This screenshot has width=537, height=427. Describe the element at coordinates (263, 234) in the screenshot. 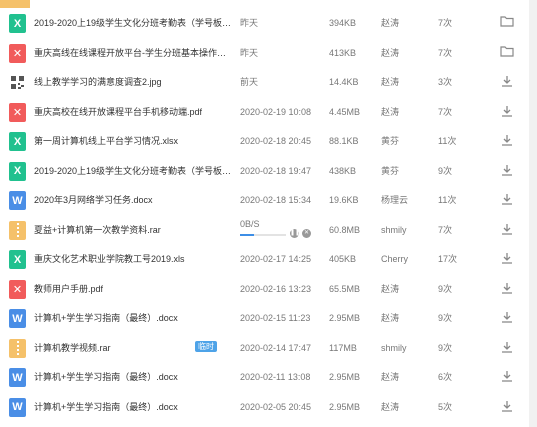

I see `progress-bar` at that location.